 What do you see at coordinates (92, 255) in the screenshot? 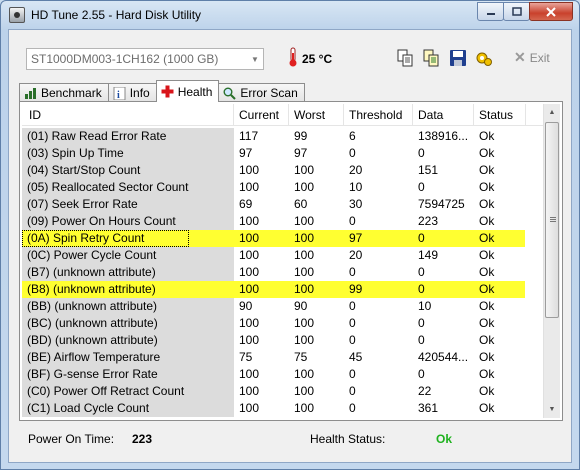
I see `cell-id: (0C) Power Cycle Count` at bounding box center [92, 255].